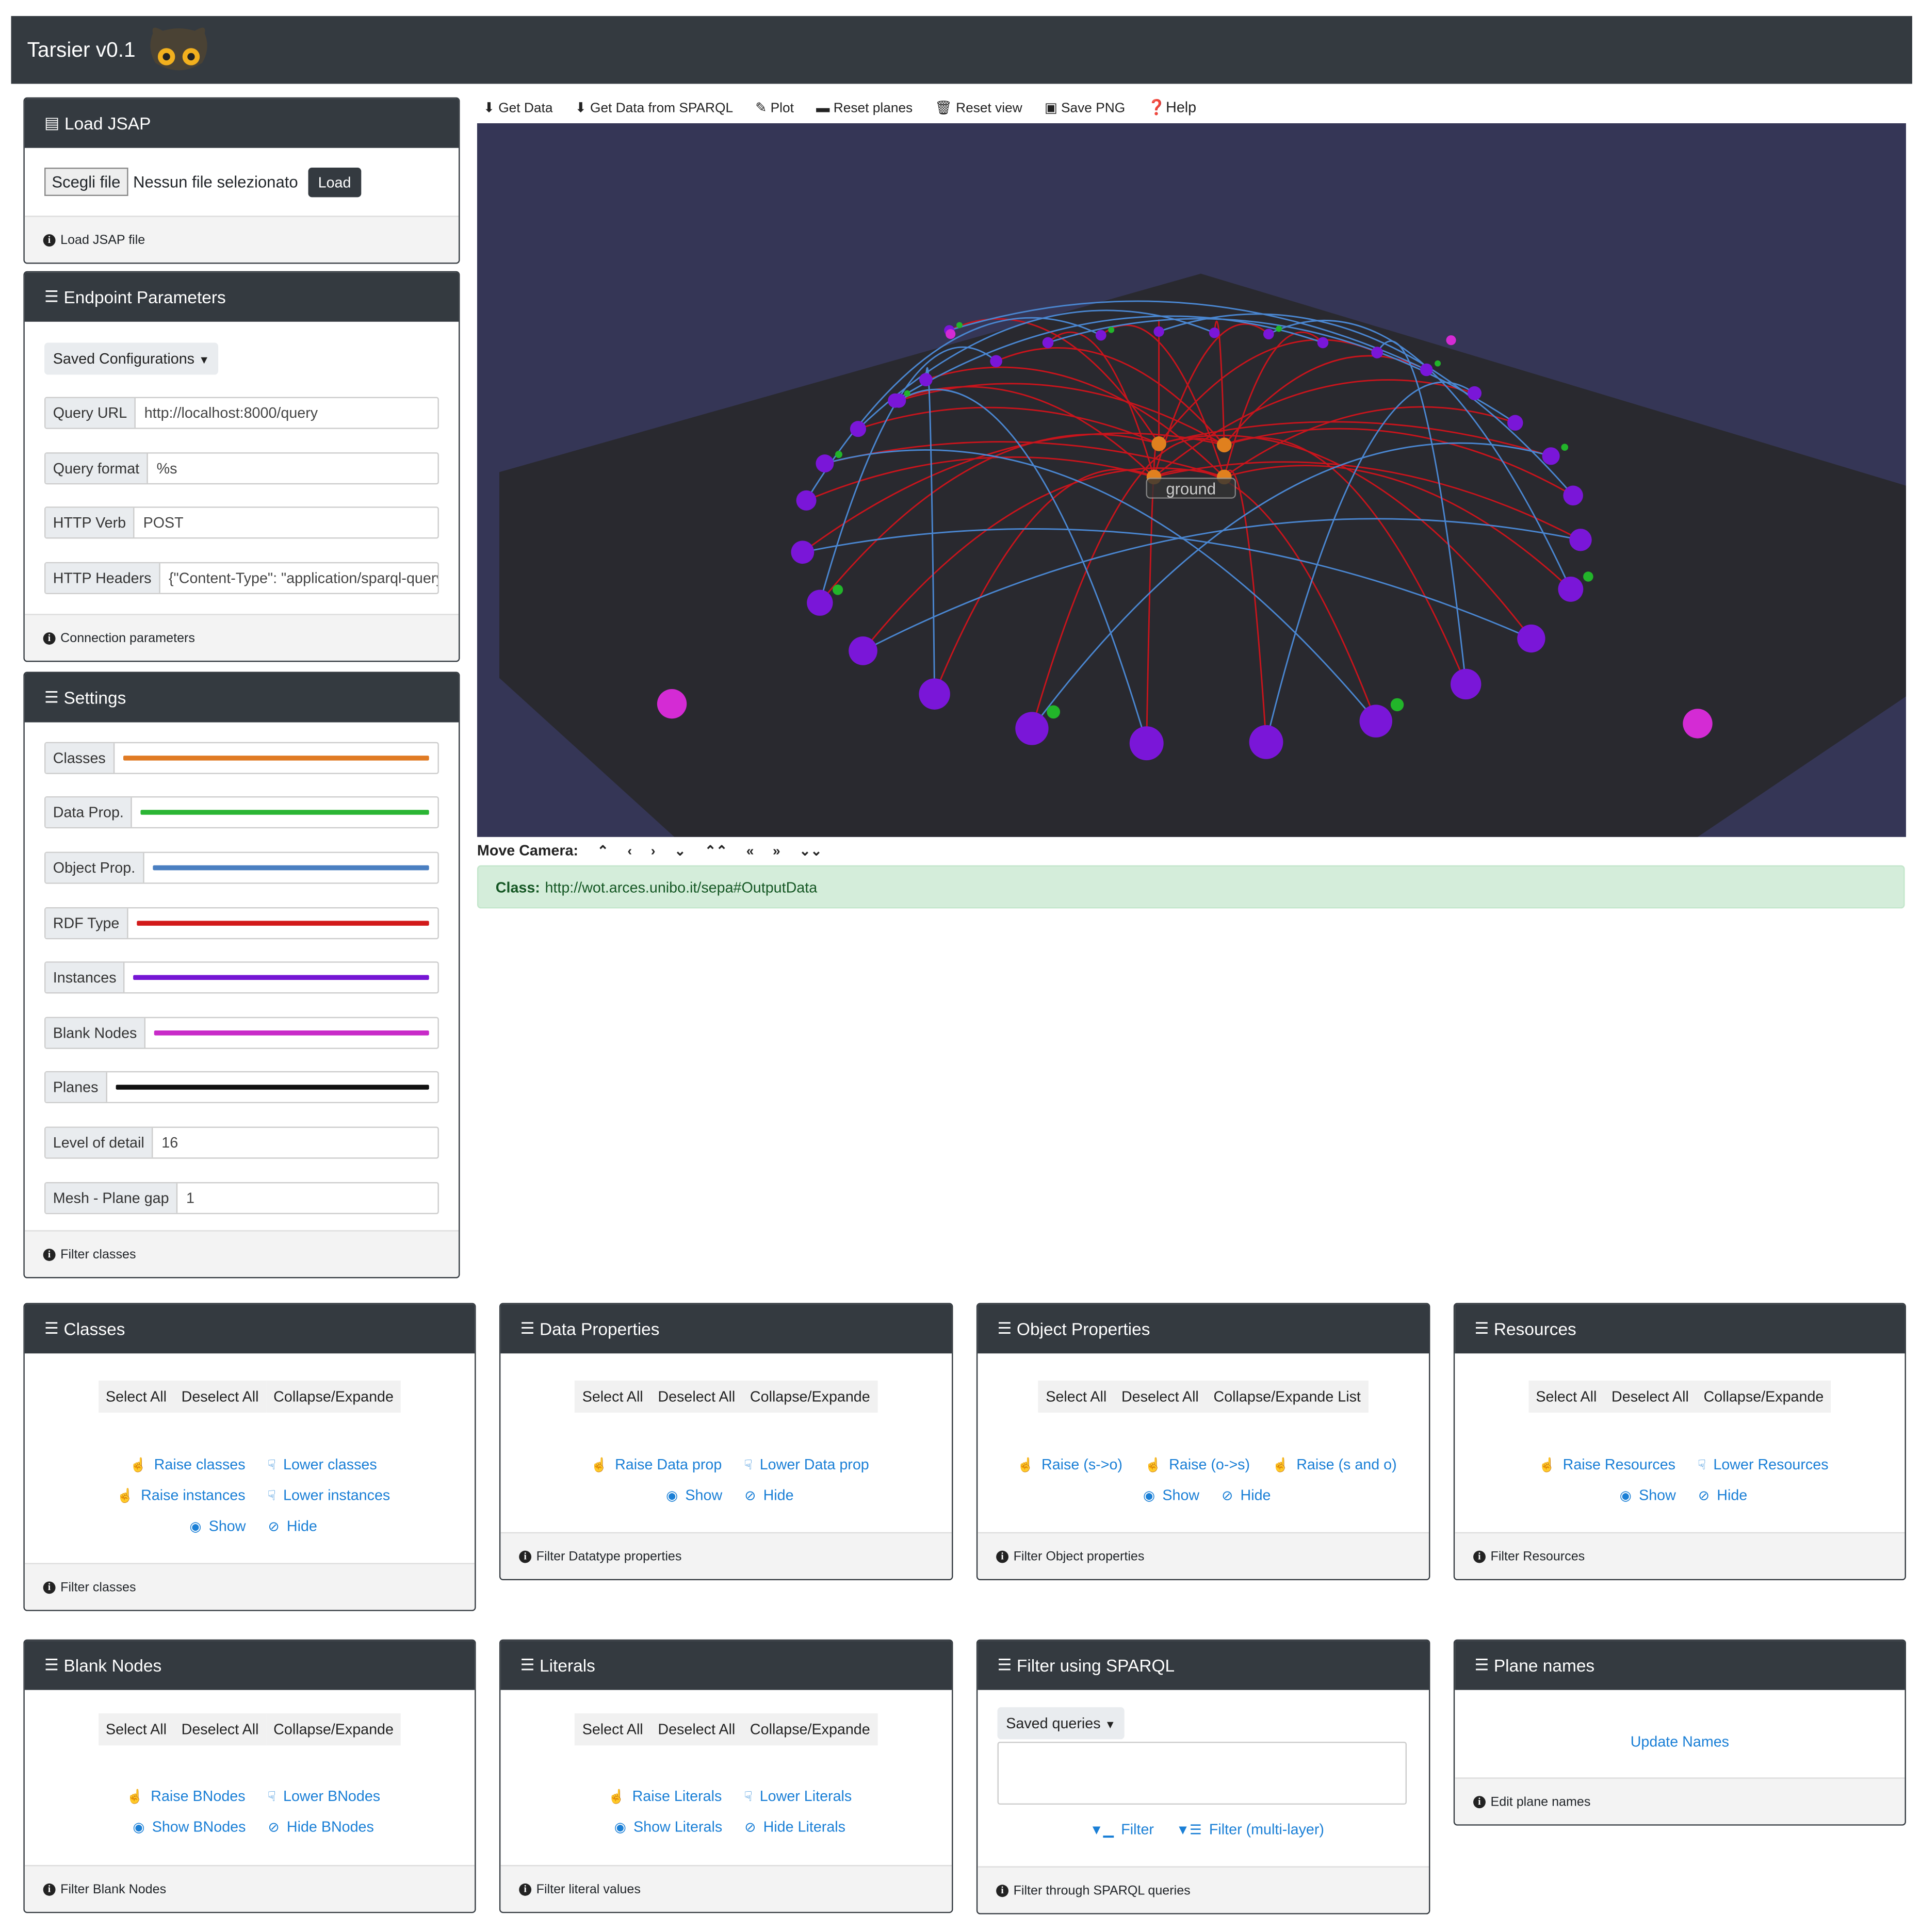 Image resolution: width=1921 pixels, height=1932 pixels. I want to click on camera-fast-down-icon: ⌄⌄, so click(810, 851).